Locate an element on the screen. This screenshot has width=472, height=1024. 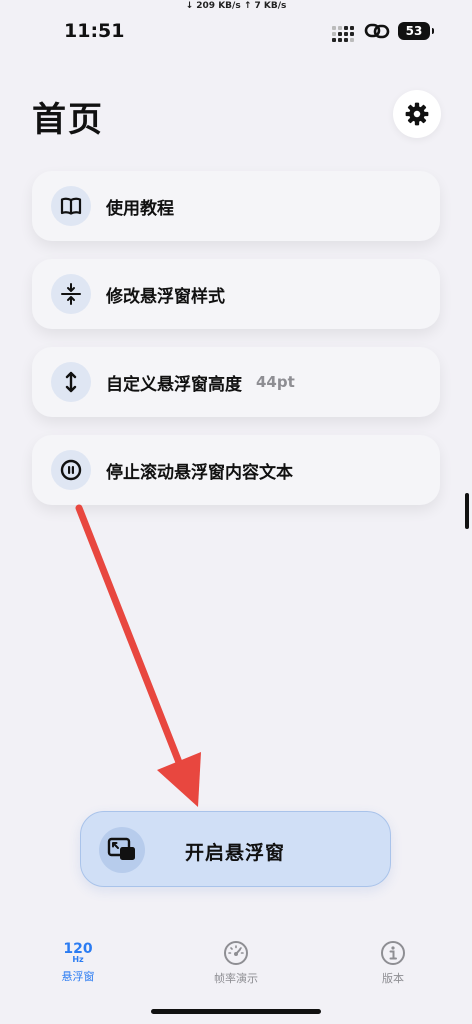
cellular-signal-icon is located at coordinates (343, 34).